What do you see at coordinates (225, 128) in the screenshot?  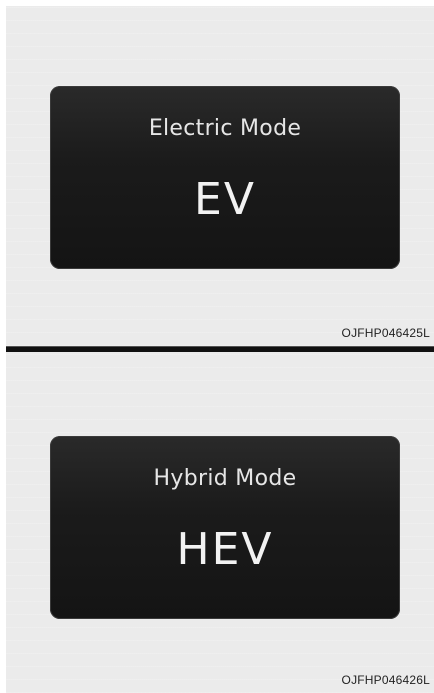 I see `mode-title: Electric Mode` at bounding box center [225, 128].